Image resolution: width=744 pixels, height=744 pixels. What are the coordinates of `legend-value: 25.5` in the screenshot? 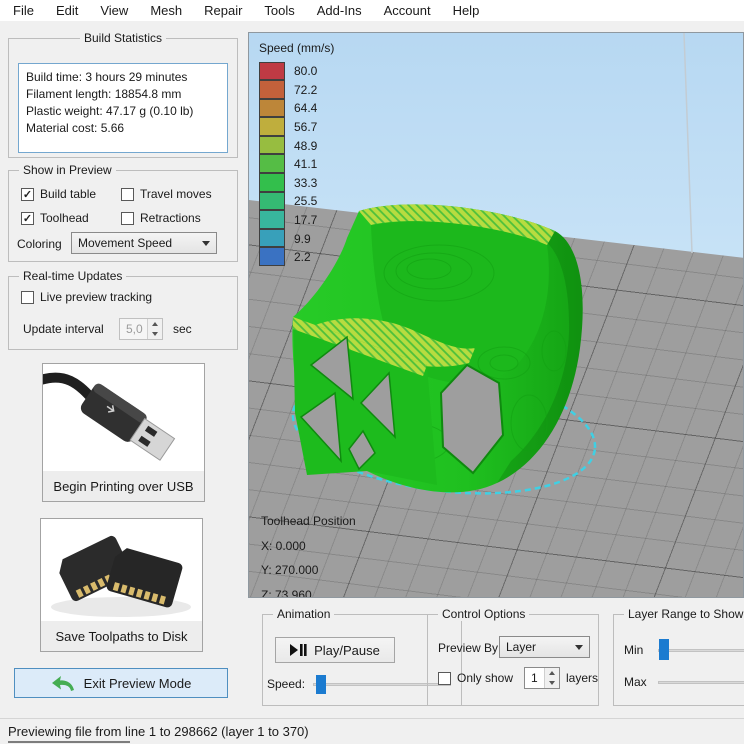 It's located at (306, 201).